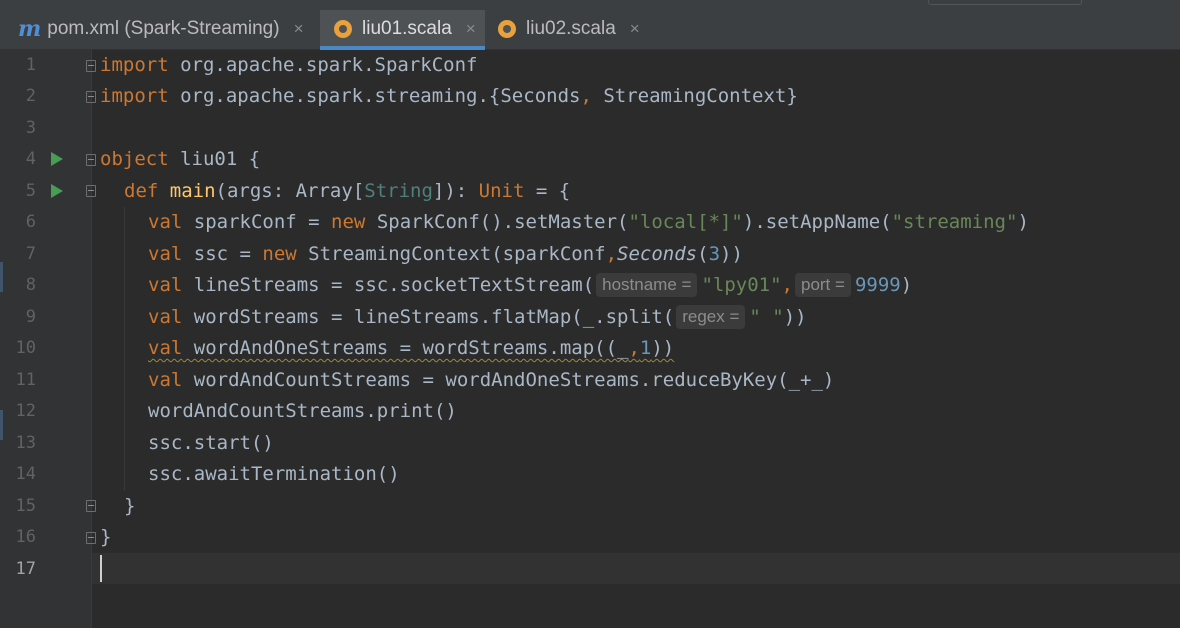 The width and height of the screenshot is (1180, 628). I want to click on current-line-highlight, so click(636, 568).